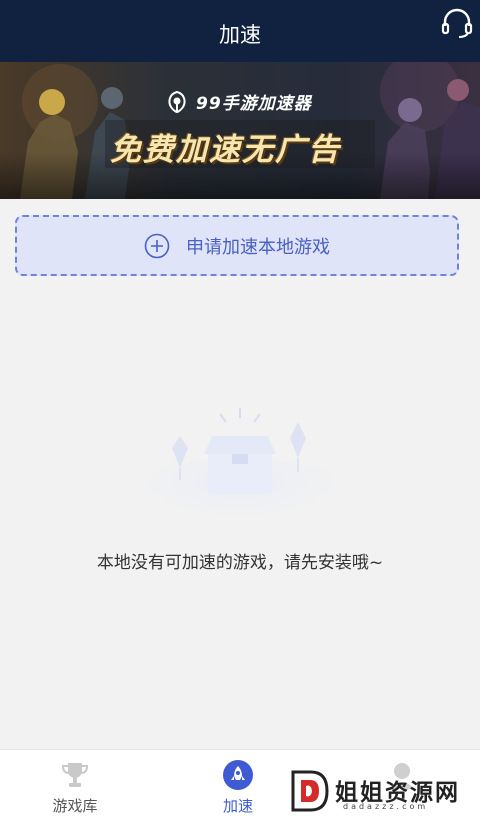 The width and height of the screenshot is (480, 816). Describe the element at coordinates (225, 150) in the screenshot. I see `banner-slogan: 免费加速无广告` at that location.